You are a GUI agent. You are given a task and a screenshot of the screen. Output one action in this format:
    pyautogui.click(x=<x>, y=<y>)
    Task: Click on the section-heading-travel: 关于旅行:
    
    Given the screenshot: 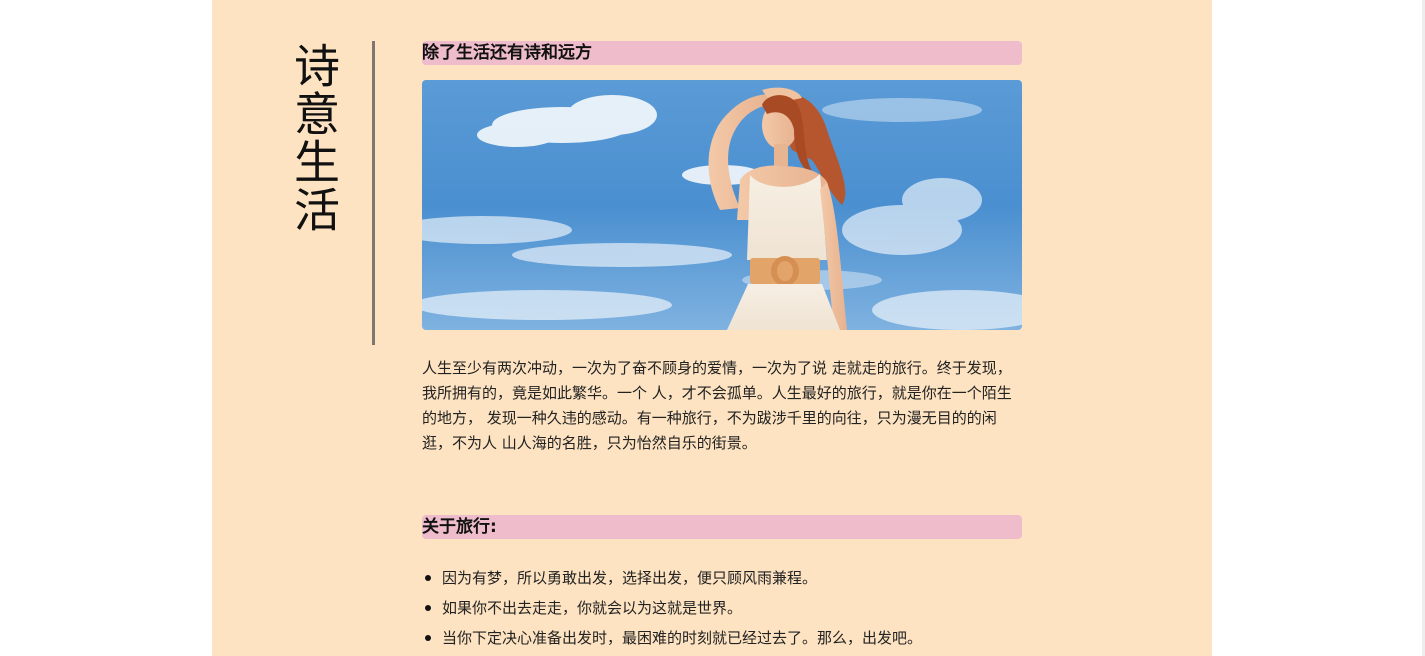 What is the action you would take?
    pyautogui.click(x=722, y=527)
    